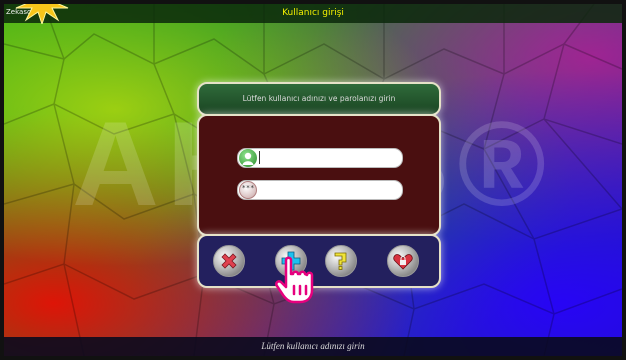 This screenshot has height=360, width=626. I want to click on username-field, so click(320, 158).